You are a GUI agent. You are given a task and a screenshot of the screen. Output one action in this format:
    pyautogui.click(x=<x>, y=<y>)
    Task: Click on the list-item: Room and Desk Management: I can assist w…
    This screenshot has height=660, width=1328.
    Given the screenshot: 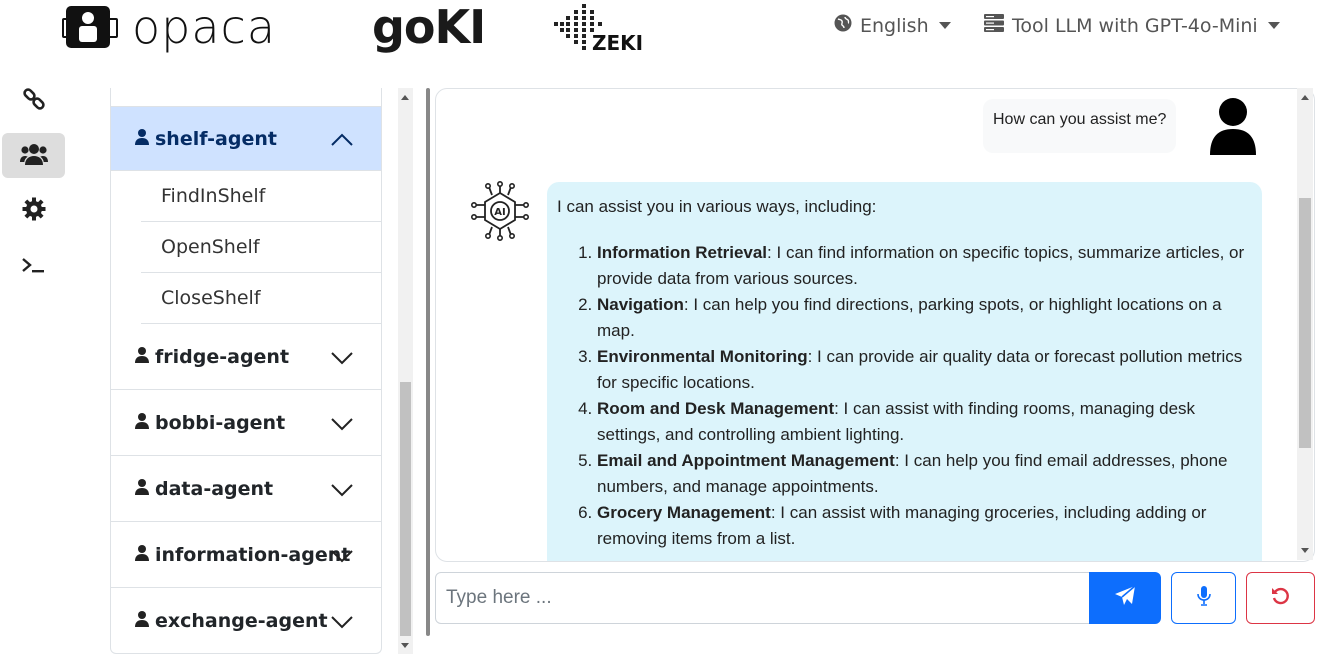 What is the action you would take?
    pyautogui.click(x=924, y=422)
    